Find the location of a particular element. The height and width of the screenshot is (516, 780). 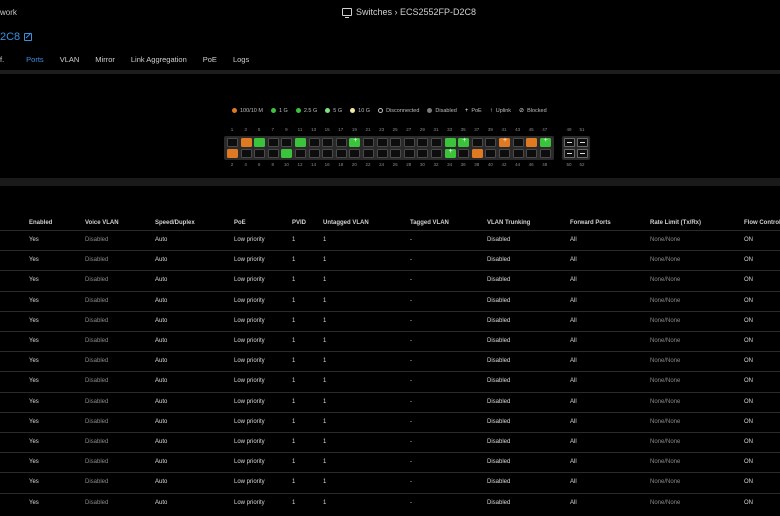

tab-f: f. is located at coordinates (9, 62).